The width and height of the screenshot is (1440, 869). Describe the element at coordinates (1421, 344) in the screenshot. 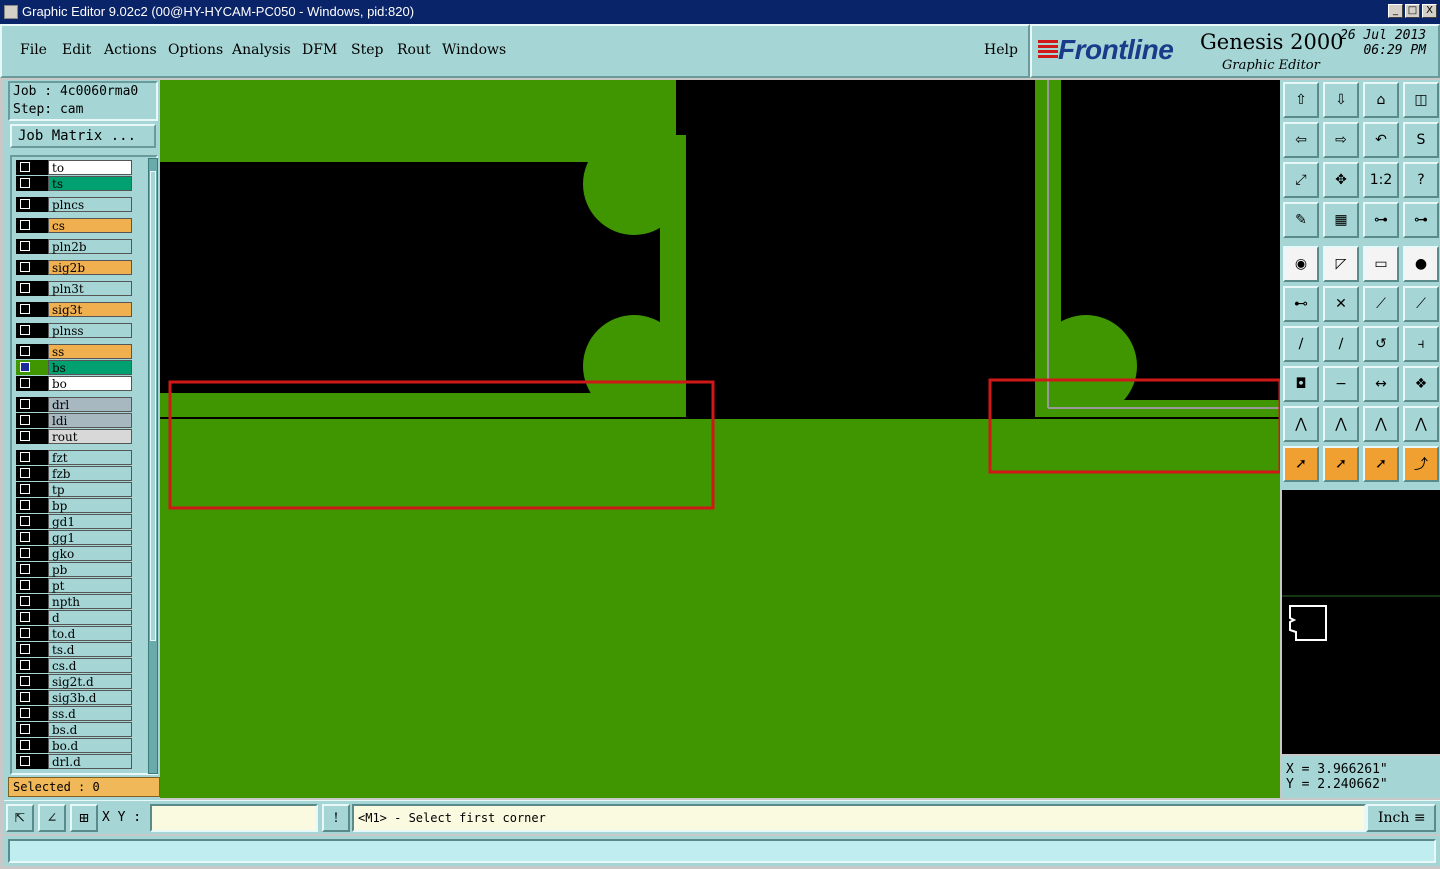

I see `fx-icon: ⫞` at that location.